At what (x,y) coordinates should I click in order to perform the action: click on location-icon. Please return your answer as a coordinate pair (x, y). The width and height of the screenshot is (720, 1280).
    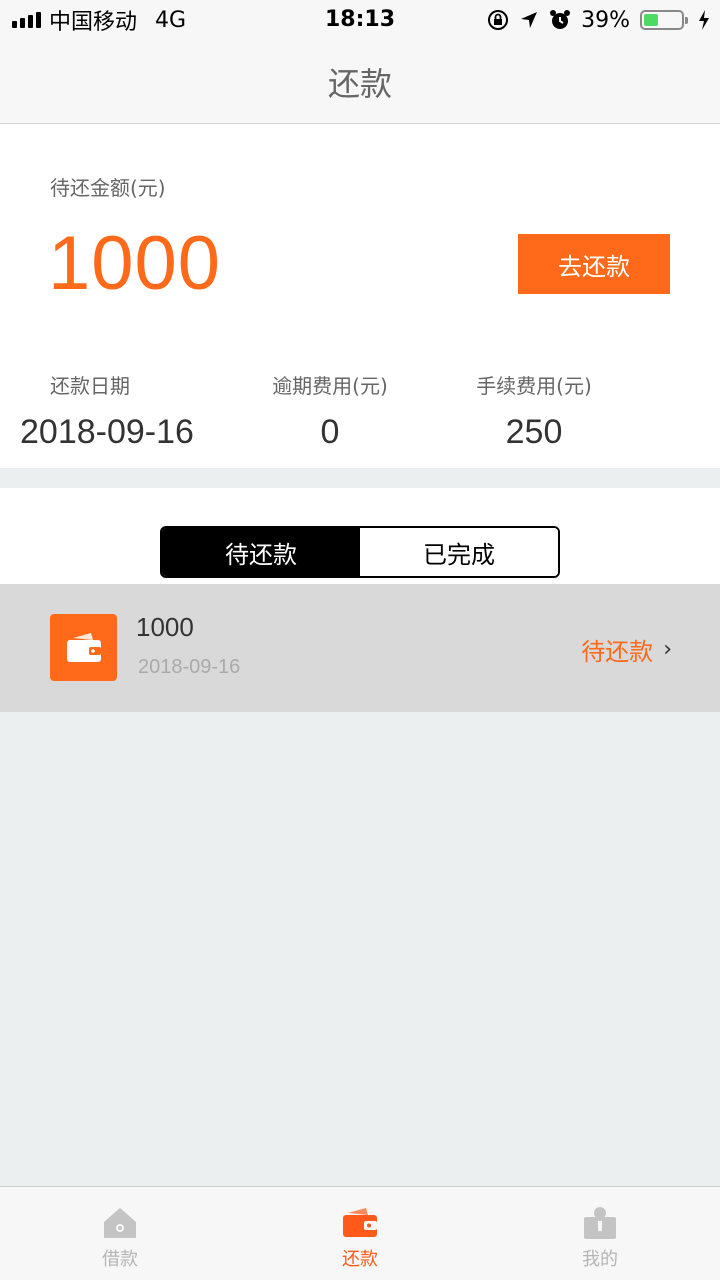
    Looking at the image, I should click on (529, 20).